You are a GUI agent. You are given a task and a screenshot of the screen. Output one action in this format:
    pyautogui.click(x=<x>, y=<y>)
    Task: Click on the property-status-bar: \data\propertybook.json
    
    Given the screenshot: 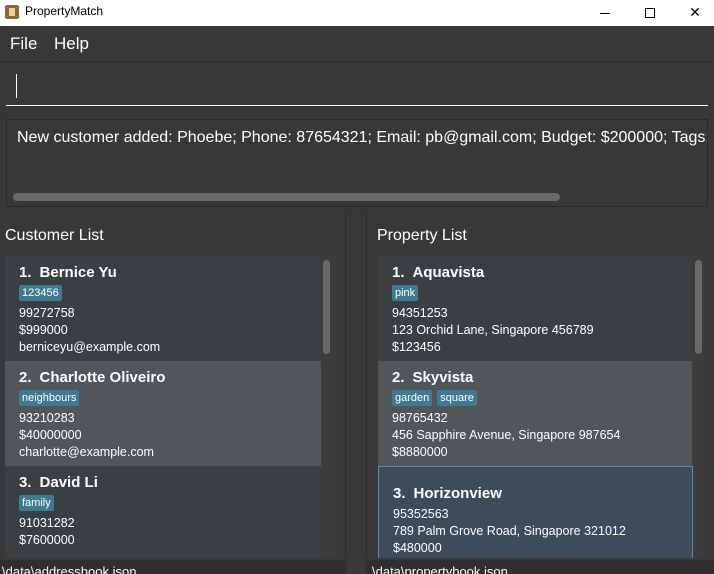 What is the action you would take?
    pyautogui.click(x=540, y=567)
    